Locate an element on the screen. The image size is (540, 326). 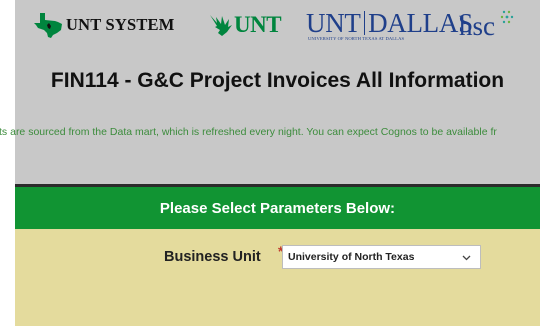
hsc-wordmark: hsc is located at coordinates (477, 26).